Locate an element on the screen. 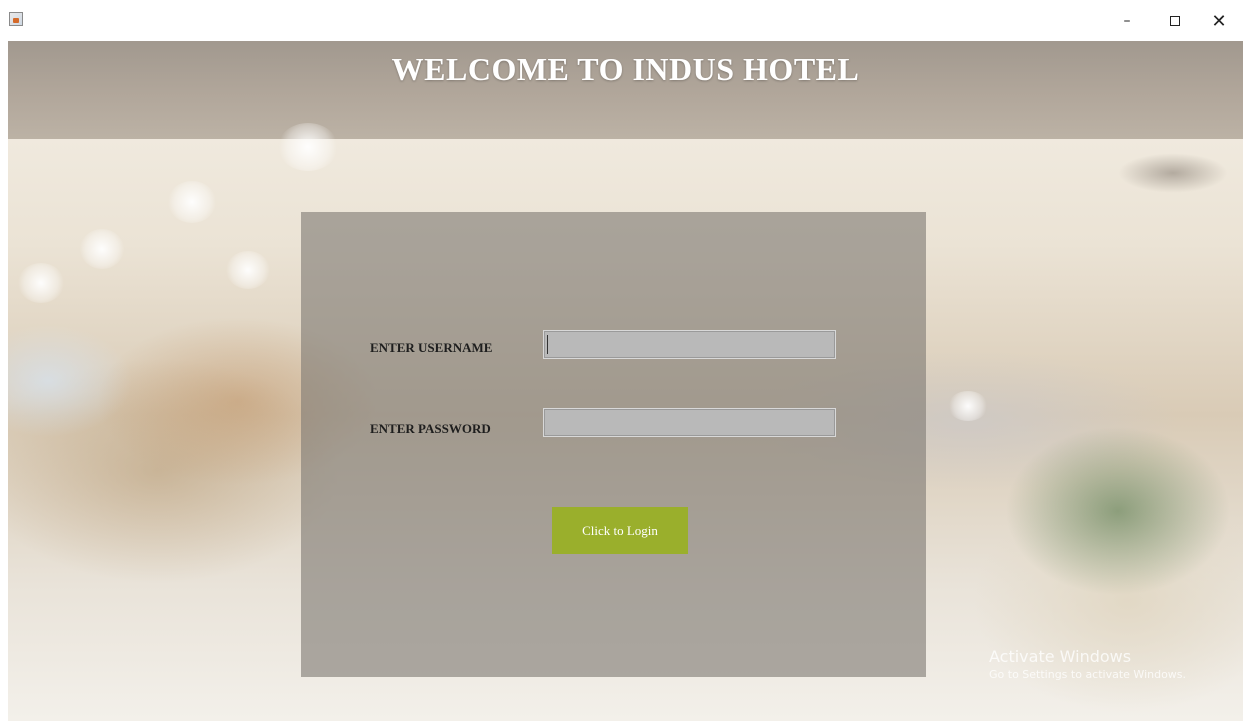  close-button: ✕ is located at coordinates (1219, 21).